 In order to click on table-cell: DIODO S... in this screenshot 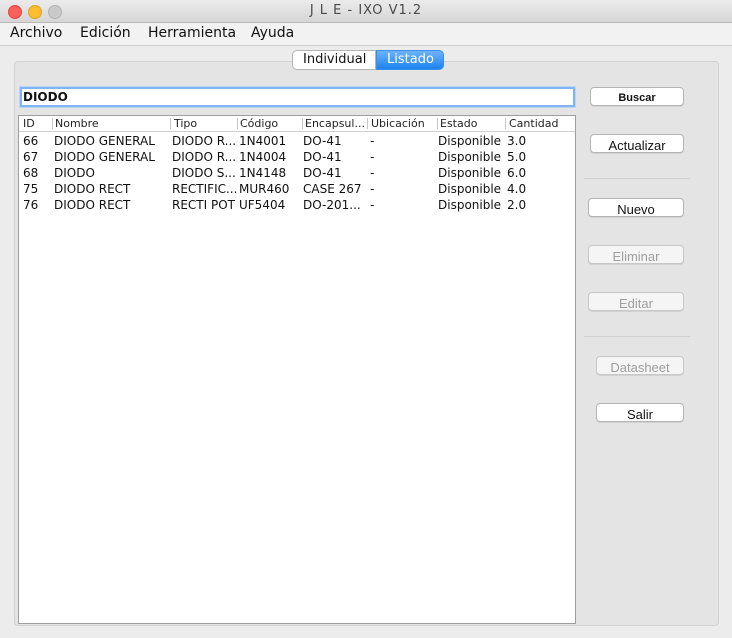, I will do `click(204, 173)`.